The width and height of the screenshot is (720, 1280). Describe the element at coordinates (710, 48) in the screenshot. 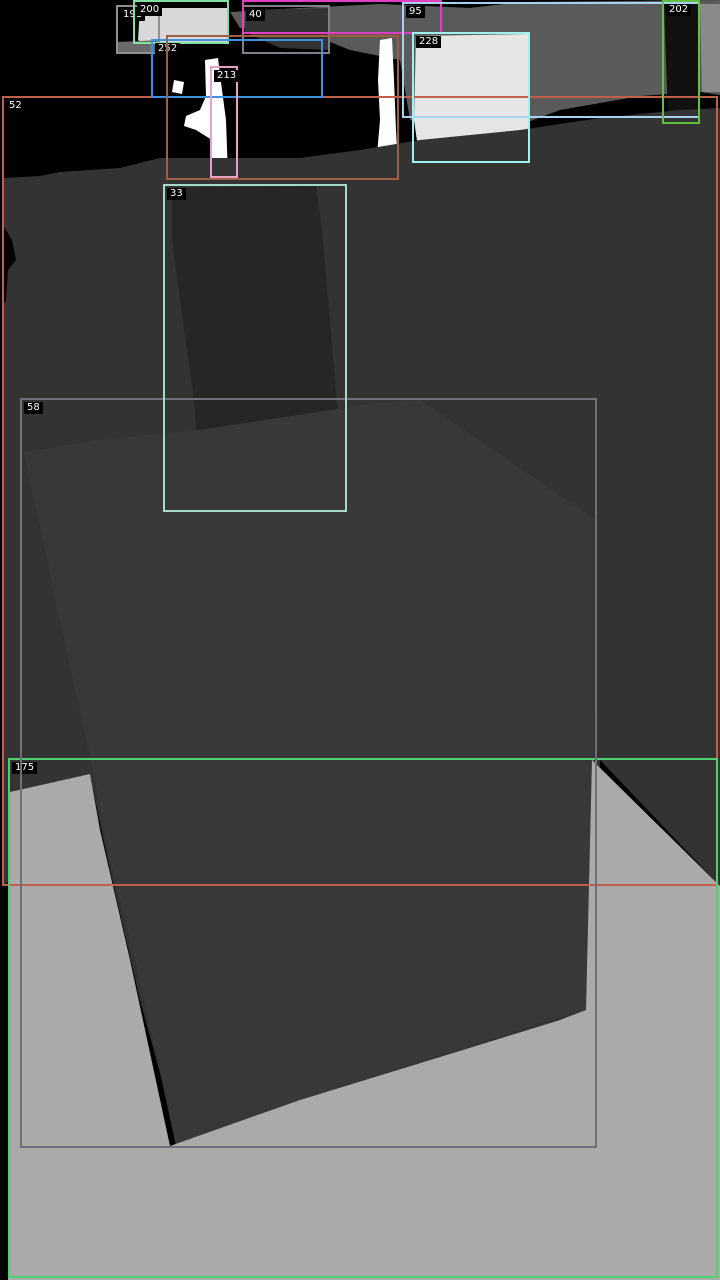

I see `right-light-strip` at that location.